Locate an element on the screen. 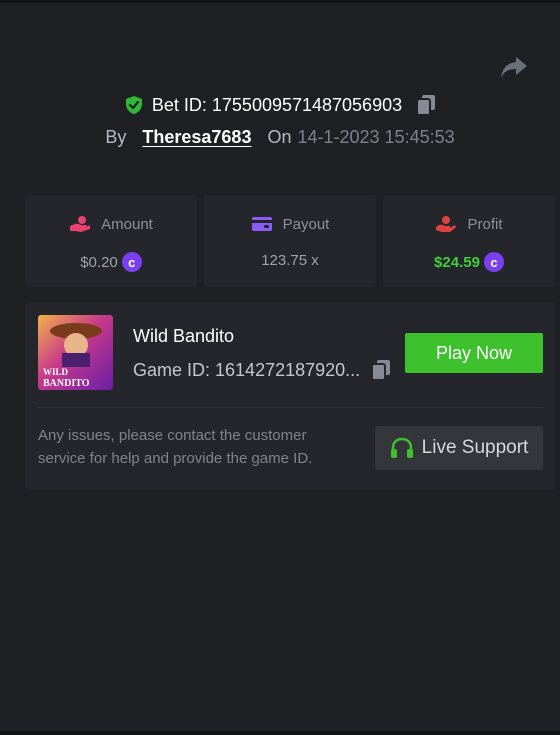 Image resolution: width=560 pixels, height=735 pixels. bet-datetime: 14-1-2023 15:45:53 is located at coordinates (376, 137).